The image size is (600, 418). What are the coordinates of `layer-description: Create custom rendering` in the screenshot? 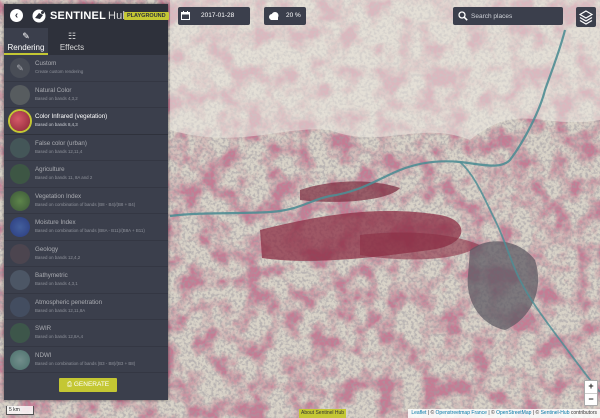 It's located at (59, 71).